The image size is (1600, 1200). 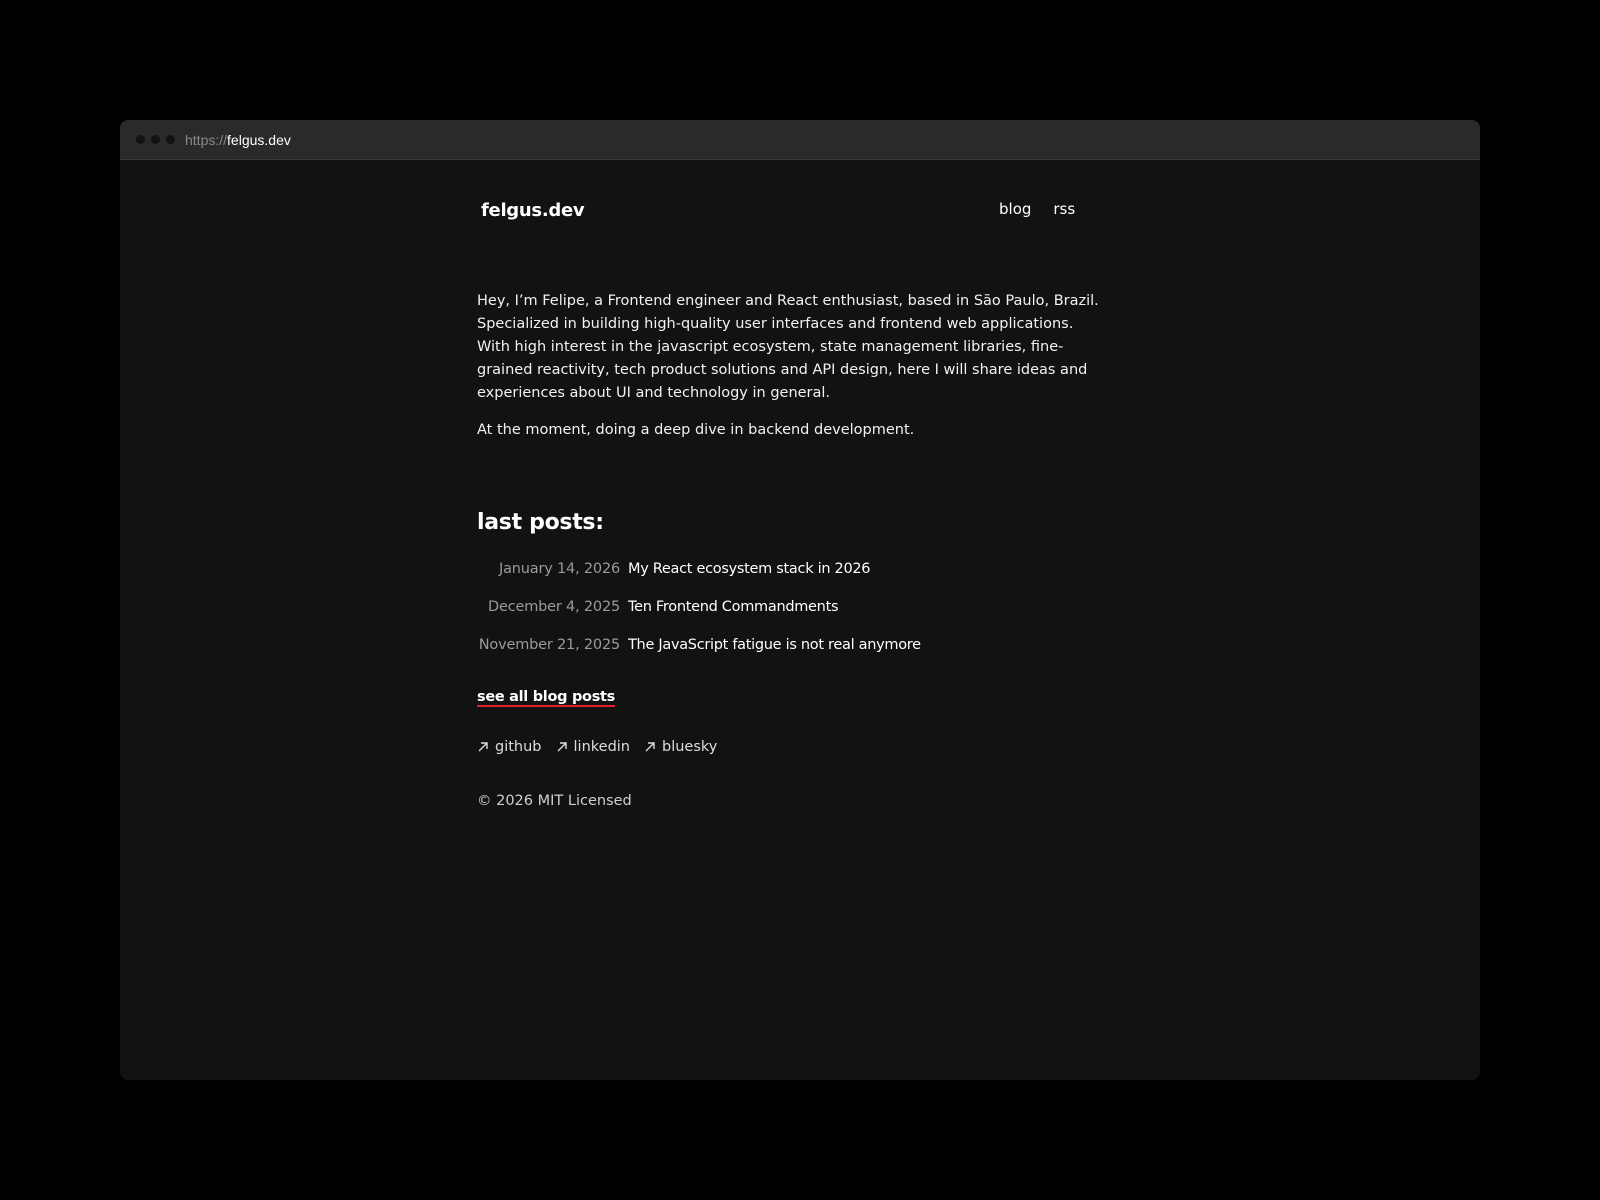 What do you see at coordinates (206, 139) in the screenshot?
I see `url-scheme: https://` at bounding box center [206, 139].